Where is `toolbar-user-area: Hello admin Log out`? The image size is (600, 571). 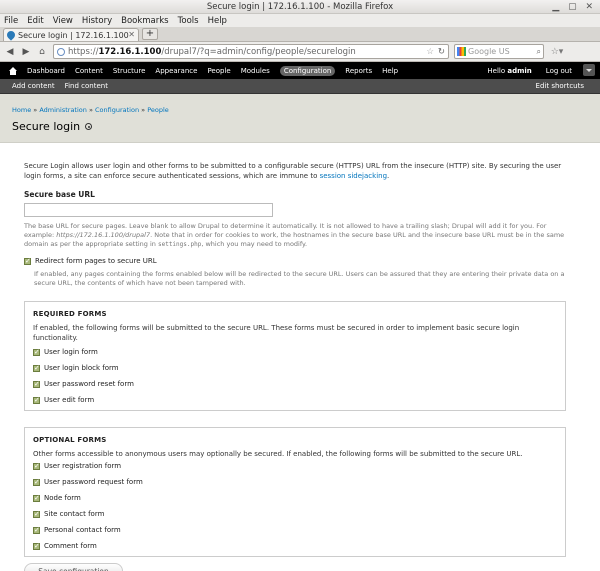
toolbar-user-area: Hello admin Log out is located at coordinates (529, 70).